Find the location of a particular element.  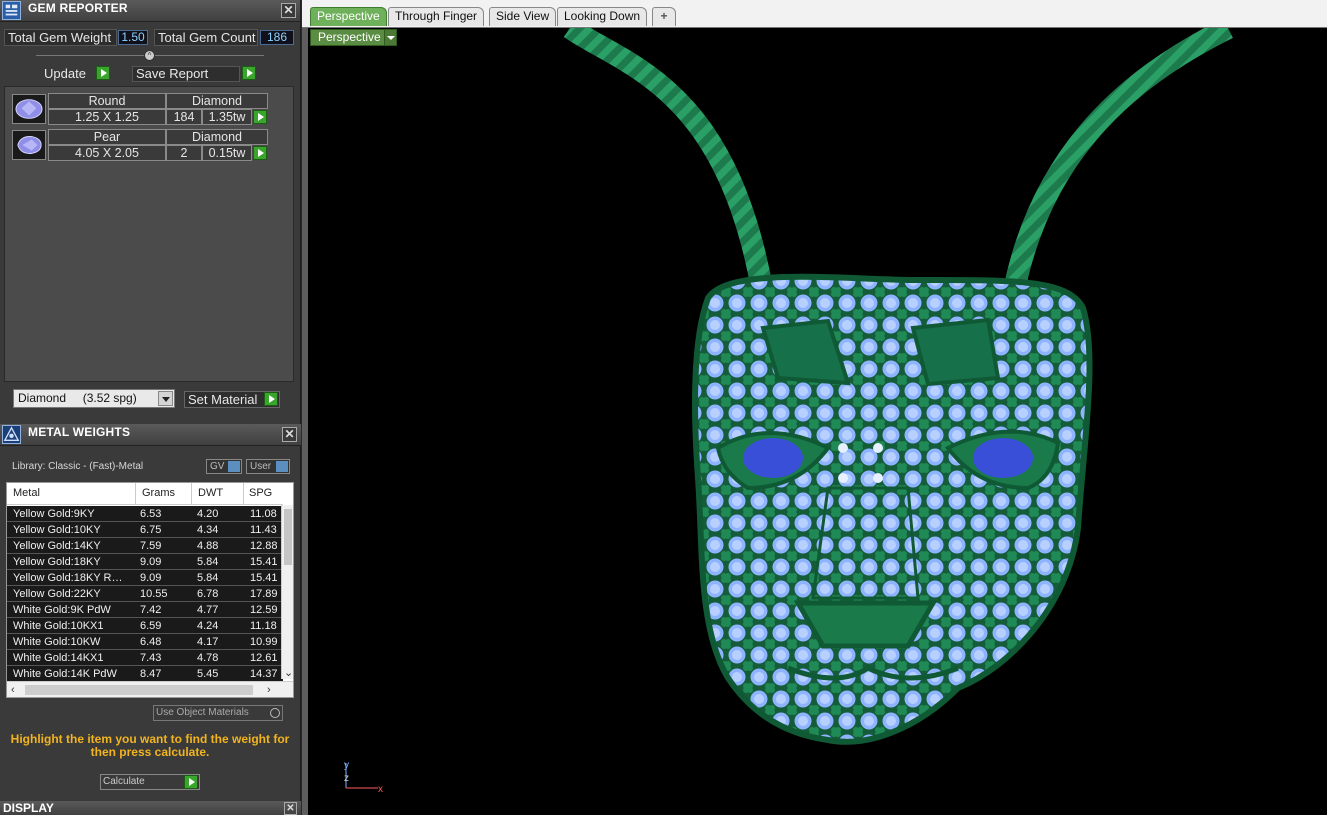

use-object-materials-label: Use Object Materials is located at coordinates (202, 712).